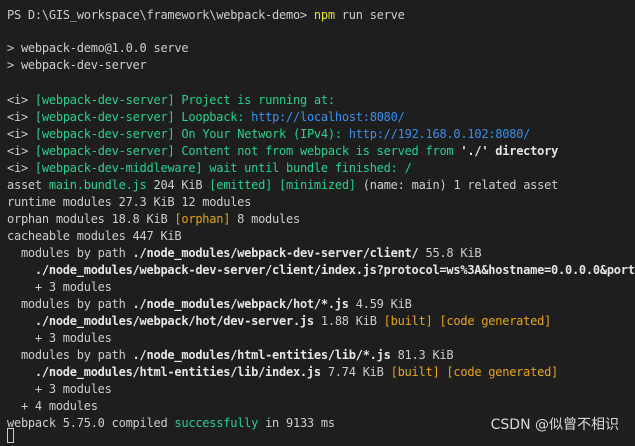 This screenshot has height=446, width=635. I want to click on asset-name: main.bundle.js, so click(97, 185).